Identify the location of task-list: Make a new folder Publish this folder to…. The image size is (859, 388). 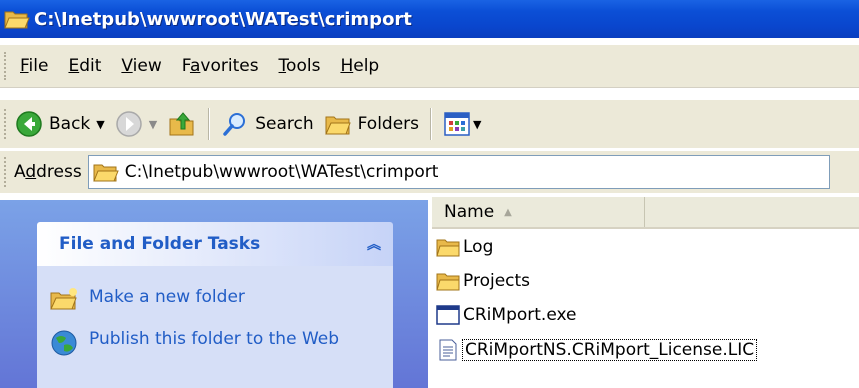
(215, 327).